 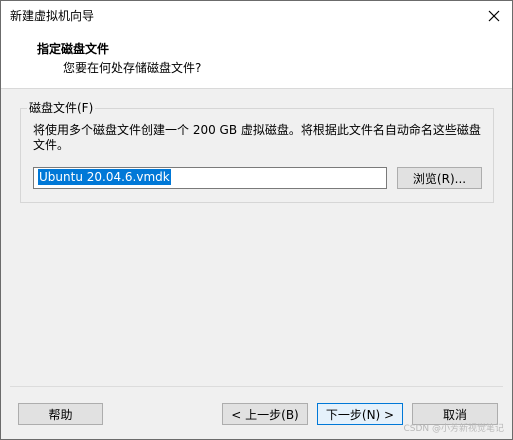 I want to click on title-bar: 新建虚拟机向导, so click(x=256, y=16).